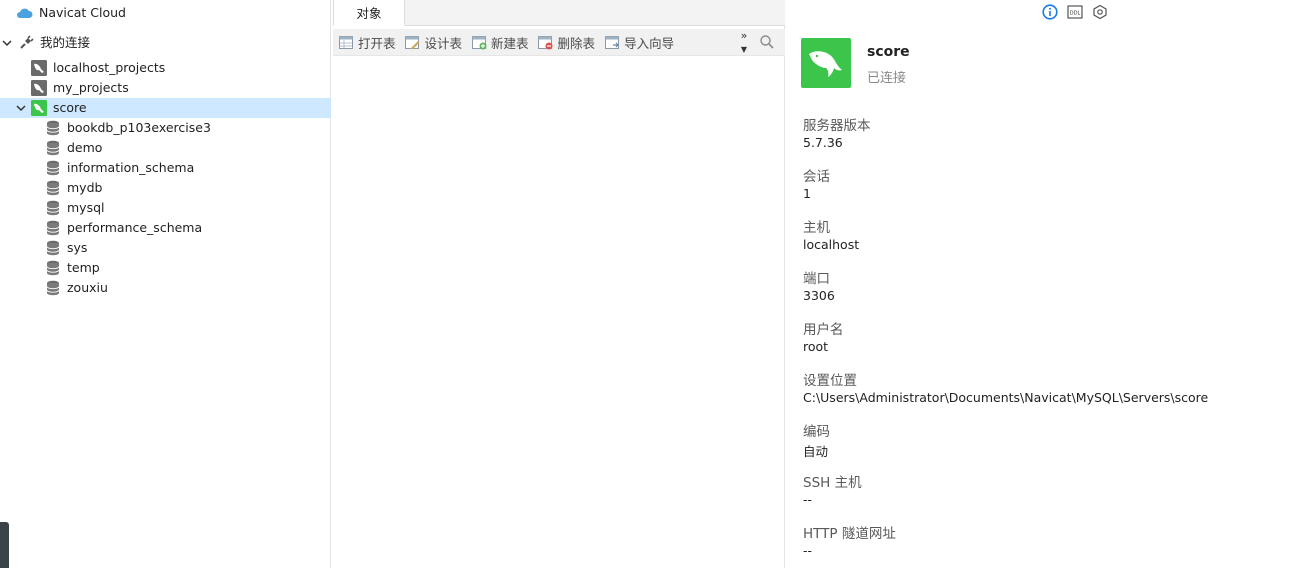 Image resolution: width=1312 pixels, height=568 pixels. I want to click on property-label: 设置位置, so click(830, 381).